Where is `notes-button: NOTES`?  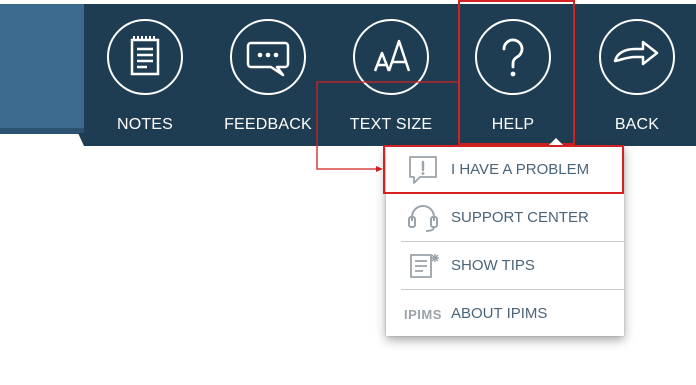
notes-button: NOTES is located at coordinates (145, 75).